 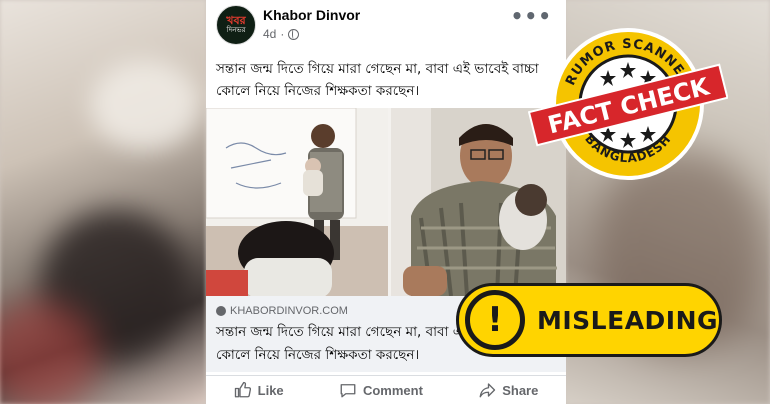 I want to click on warning-icon: !, so click(x=495, y=320).